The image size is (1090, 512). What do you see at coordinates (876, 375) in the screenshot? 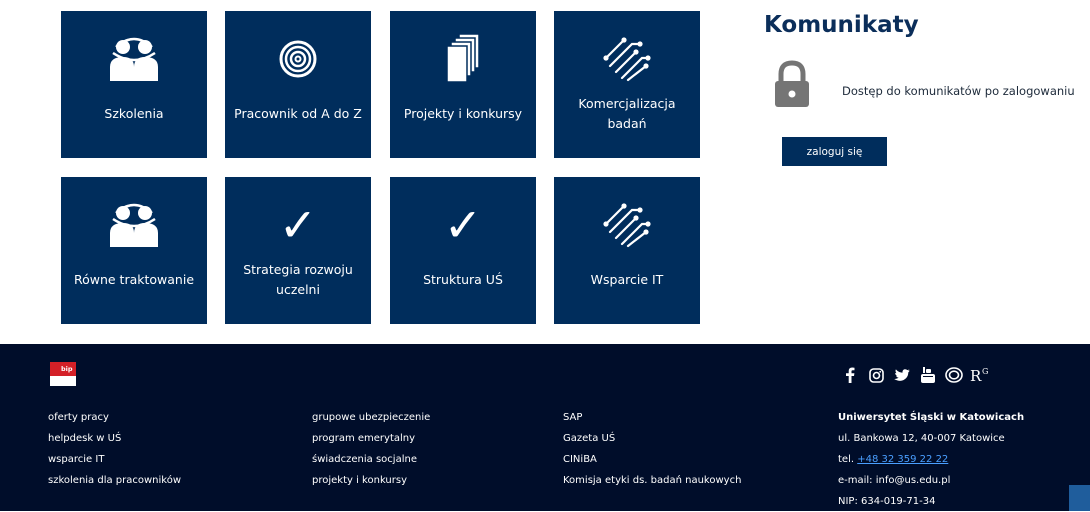
I see `instagram-icon` at bounding box center [876, 375].